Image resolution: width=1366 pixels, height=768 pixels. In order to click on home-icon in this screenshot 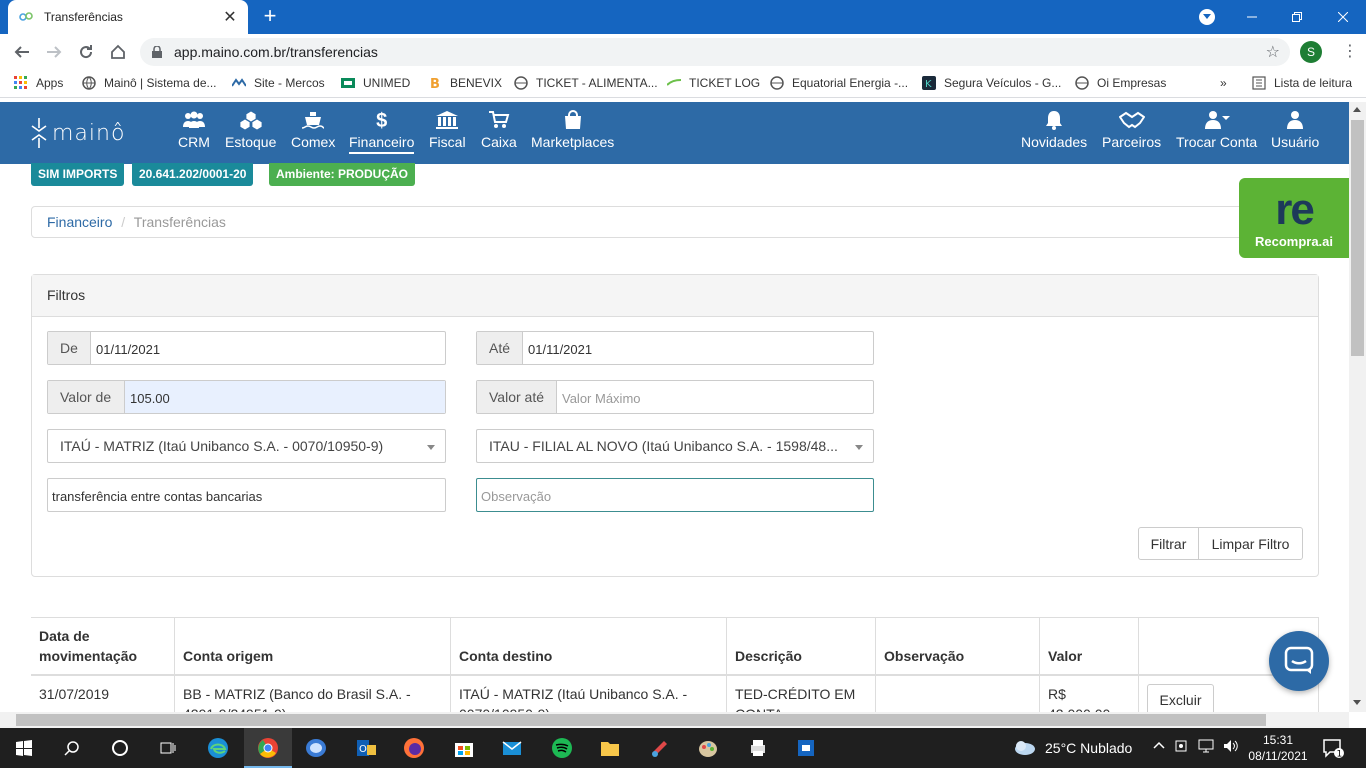, I will do `click(118, 52)`.